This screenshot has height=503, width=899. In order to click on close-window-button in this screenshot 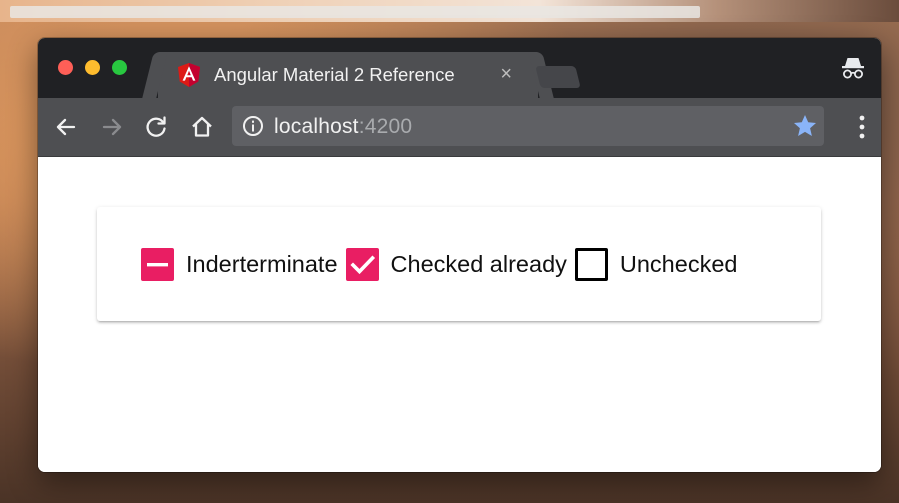, I will do `click(65, 67)`.